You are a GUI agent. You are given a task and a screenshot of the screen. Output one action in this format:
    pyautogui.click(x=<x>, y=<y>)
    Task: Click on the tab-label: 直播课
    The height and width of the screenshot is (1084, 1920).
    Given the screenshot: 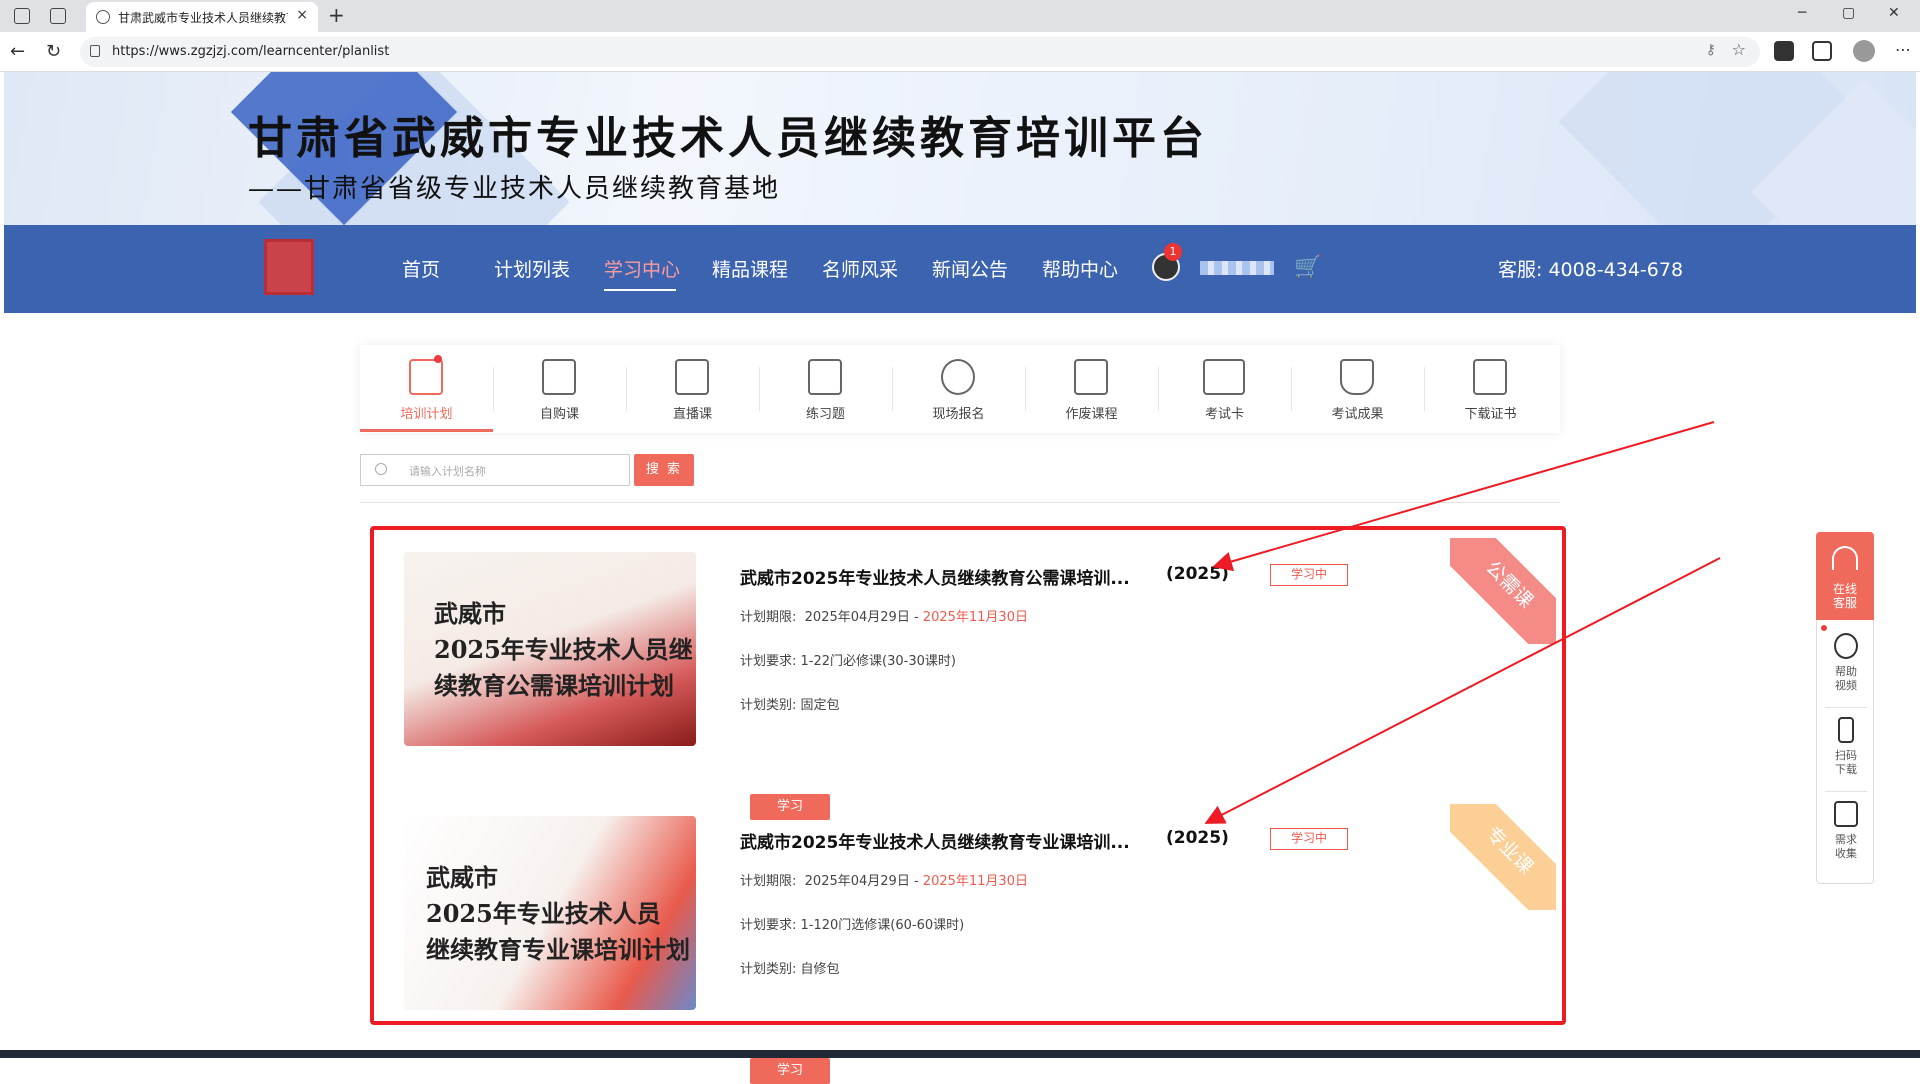 What is the action you would take?
    pyautogui.click(x=692, y=414)
    